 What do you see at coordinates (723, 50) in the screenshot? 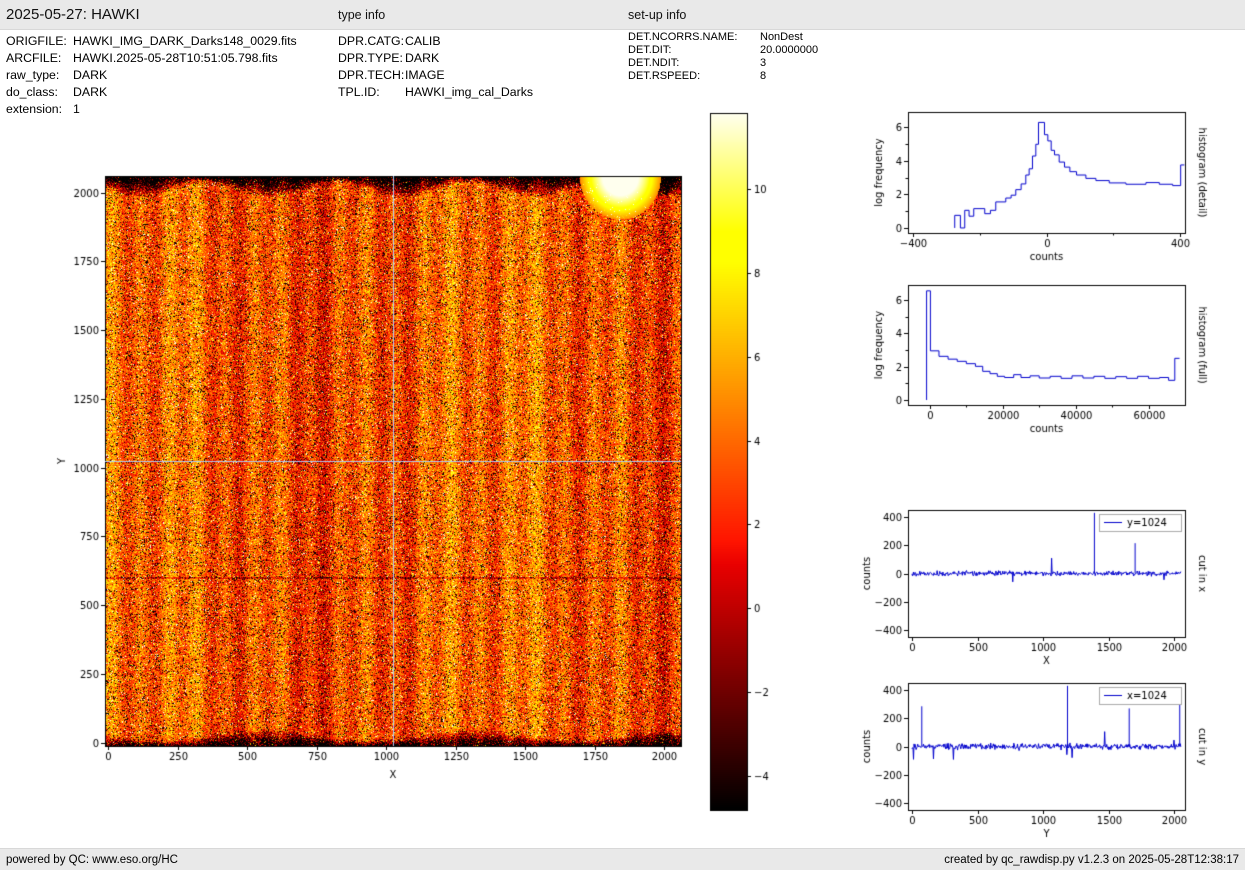
I see `metadata-row: DET.DIT: 20.0000000` at bounding box center [723, 50].